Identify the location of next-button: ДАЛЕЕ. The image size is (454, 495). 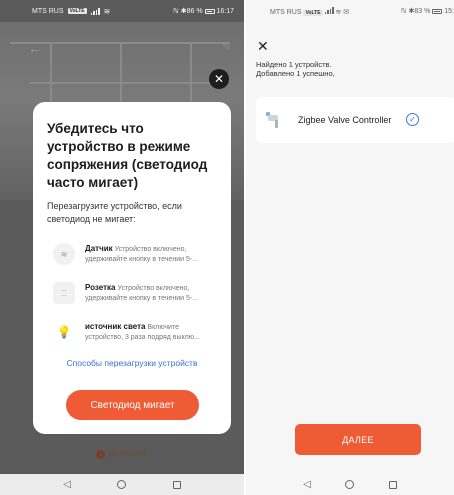
(358, 439).